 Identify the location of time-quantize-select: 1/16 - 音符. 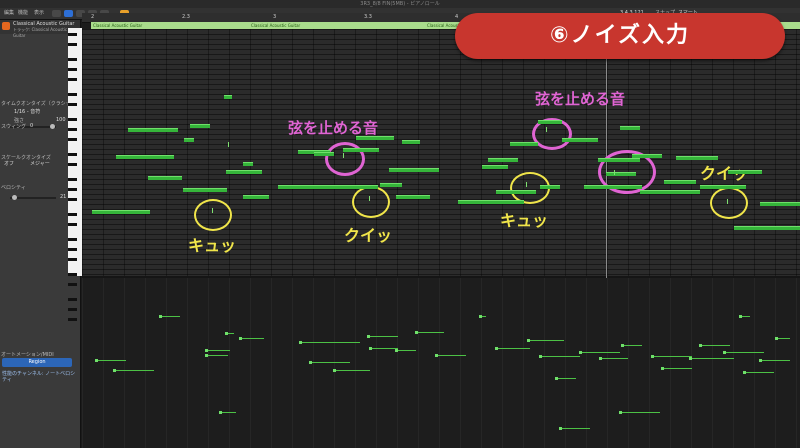
(27, 112).